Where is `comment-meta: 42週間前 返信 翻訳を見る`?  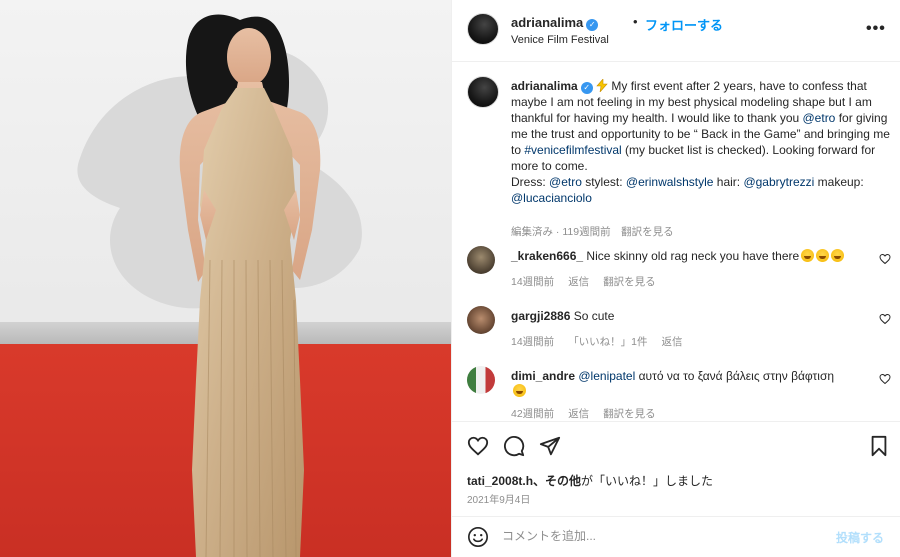 comment-meta: 42週間前 返信 翻訳を見る is located at coordinates (590, 413).